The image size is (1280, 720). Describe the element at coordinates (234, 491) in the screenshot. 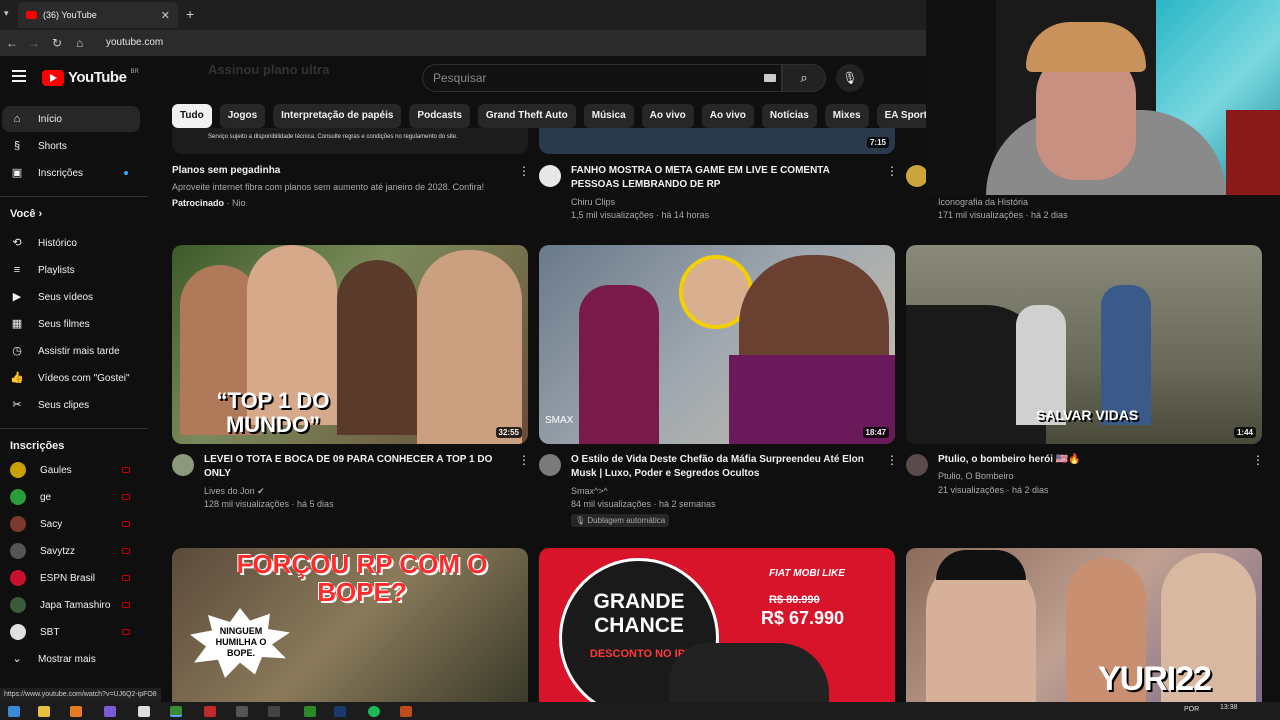

I see `channel-name: Lives do Jon ✔` at that location.